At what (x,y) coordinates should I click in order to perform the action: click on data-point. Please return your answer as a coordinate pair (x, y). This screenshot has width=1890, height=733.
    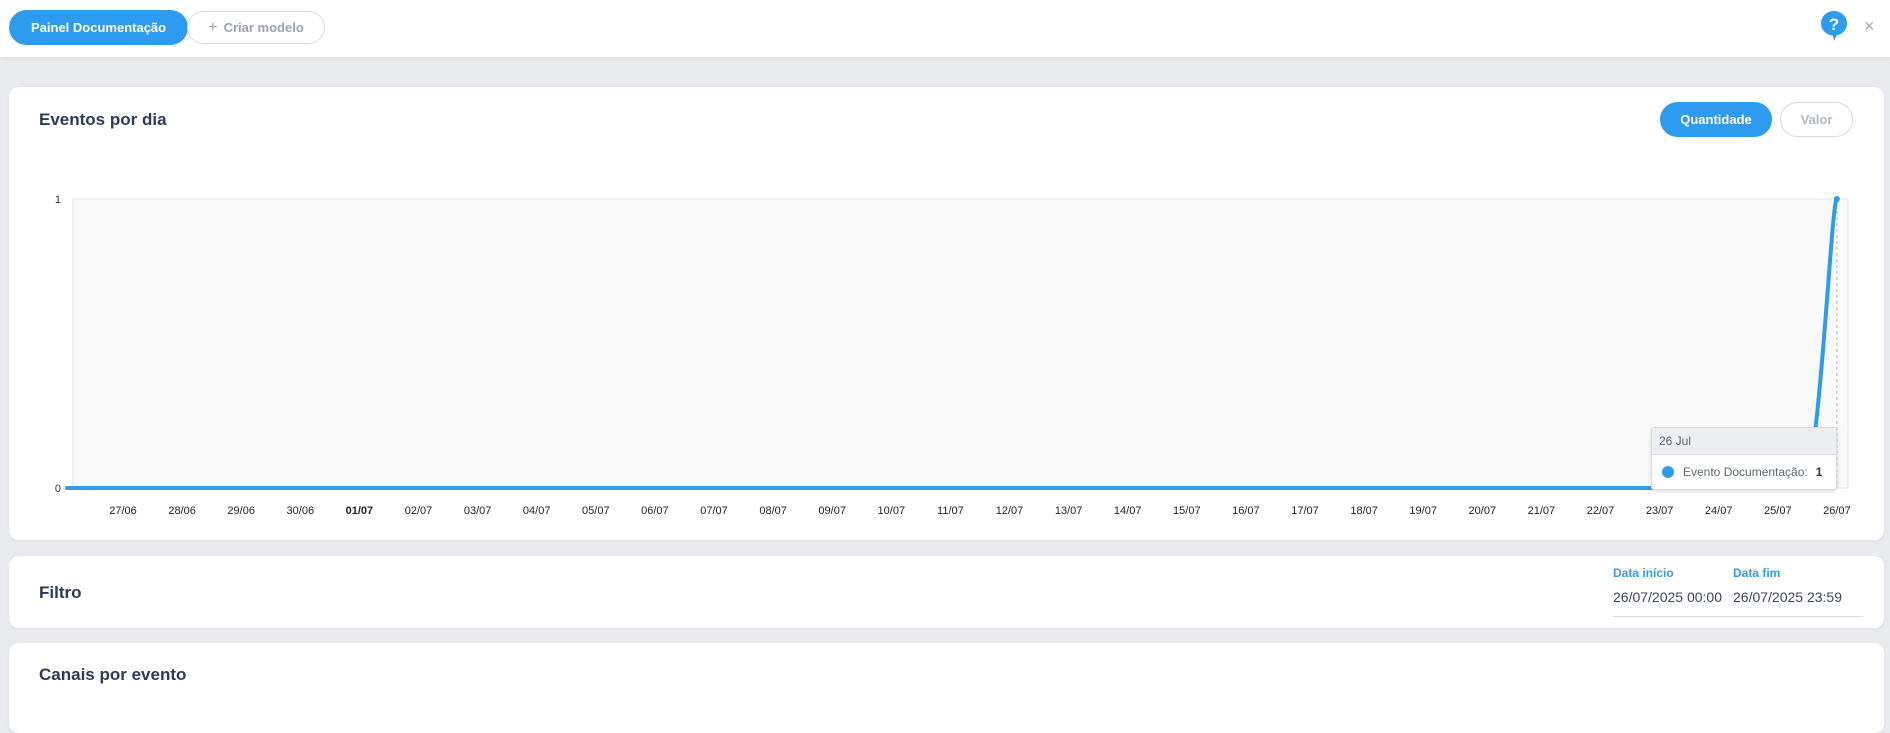
    Looking at the image, I should click on (1836, 199).